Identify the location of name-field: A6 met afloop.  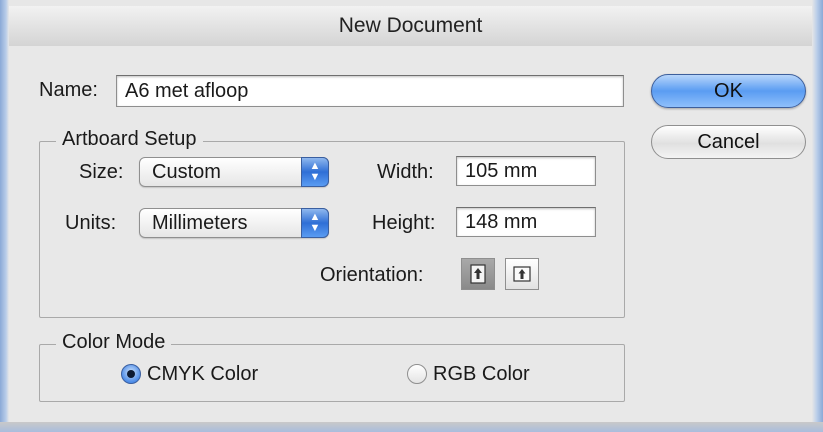
(370, 91).